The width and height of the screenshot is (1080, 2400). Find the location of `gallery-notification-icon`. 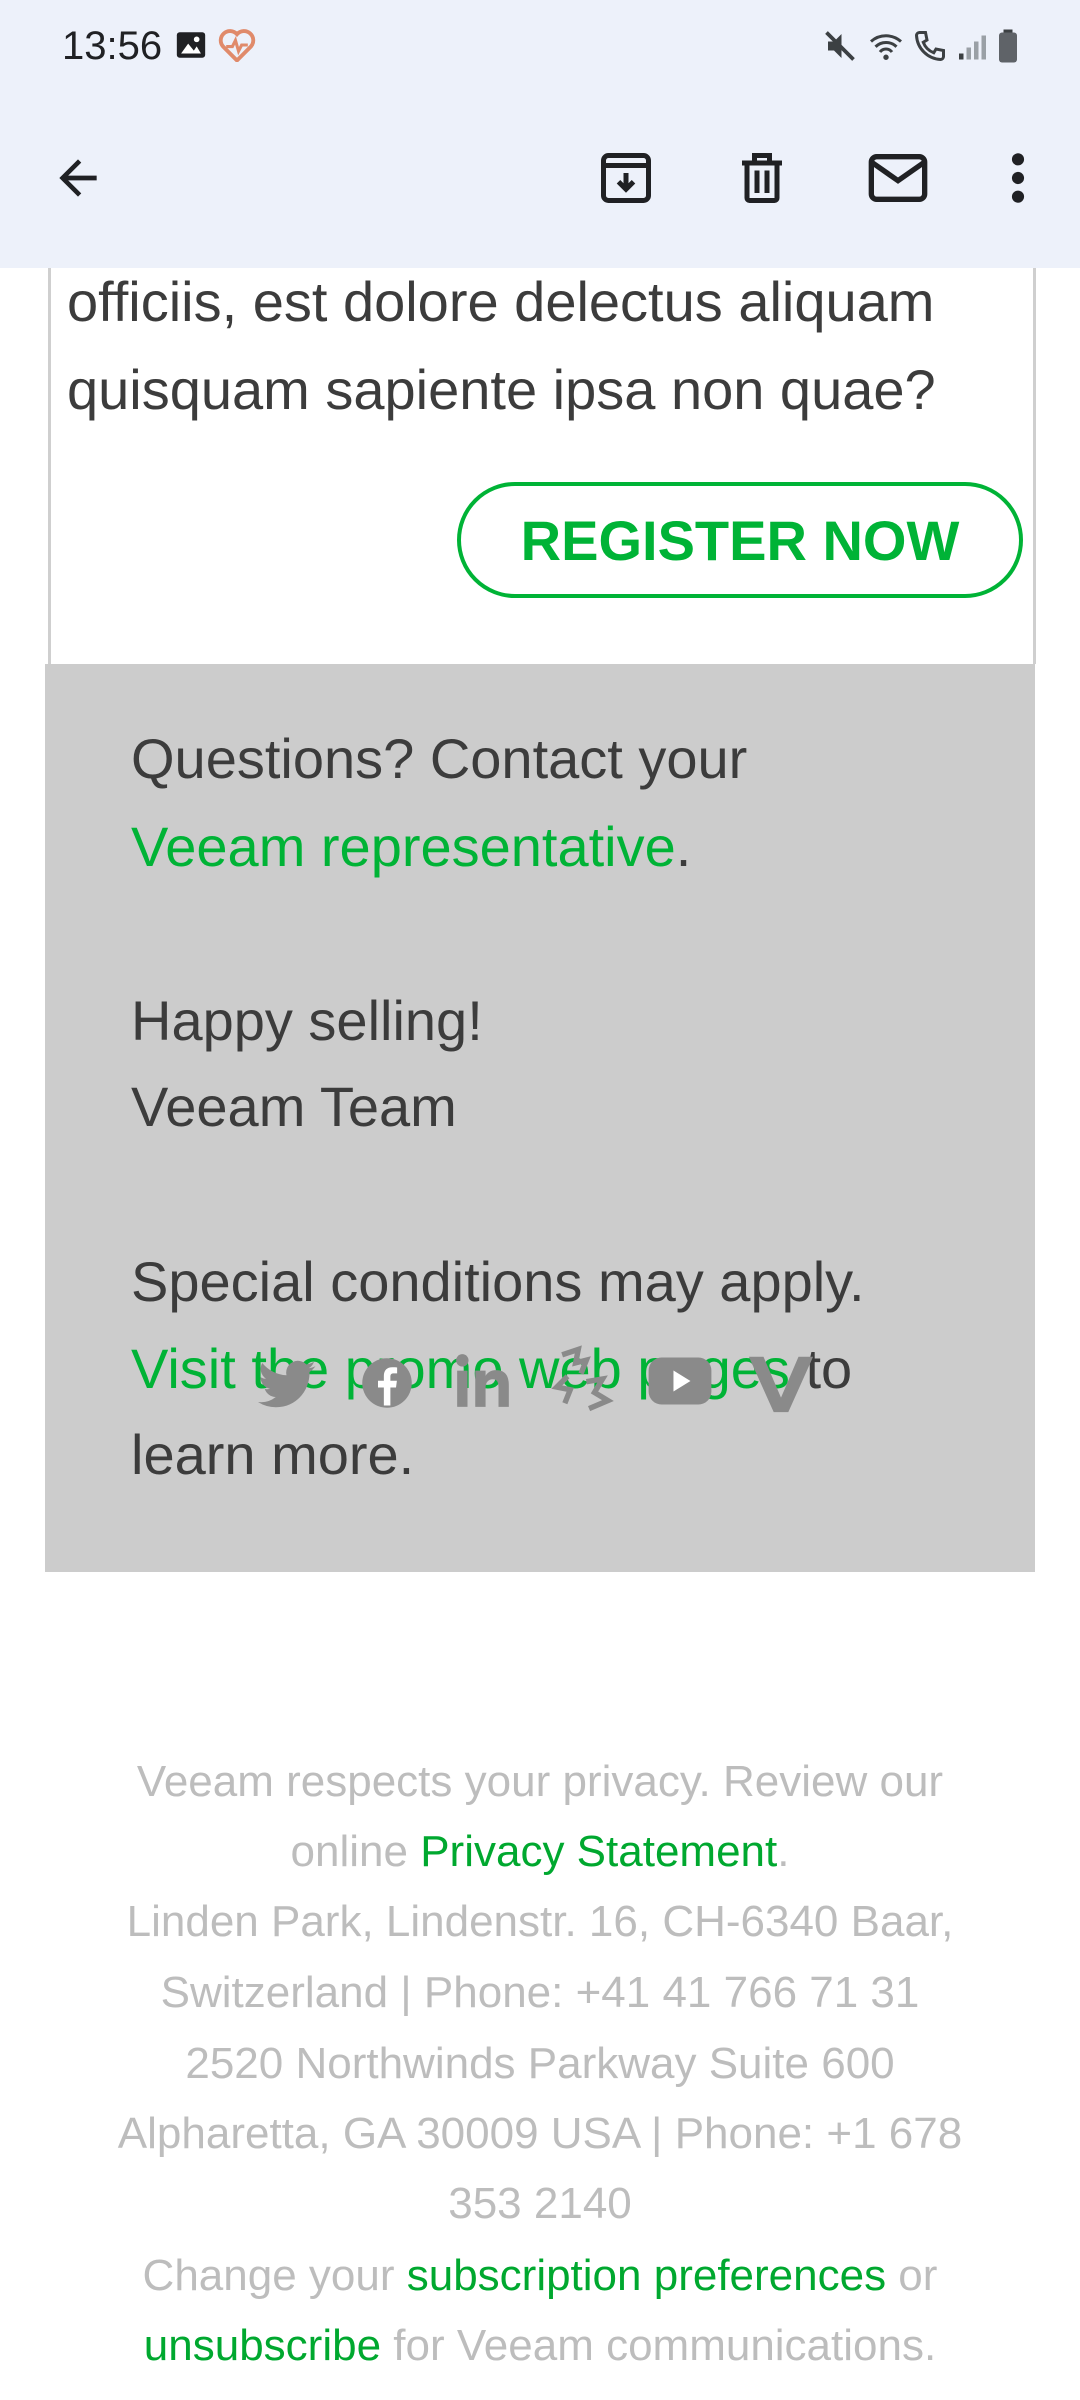

gallery-notification-icon is located at coordinates (191, 47).